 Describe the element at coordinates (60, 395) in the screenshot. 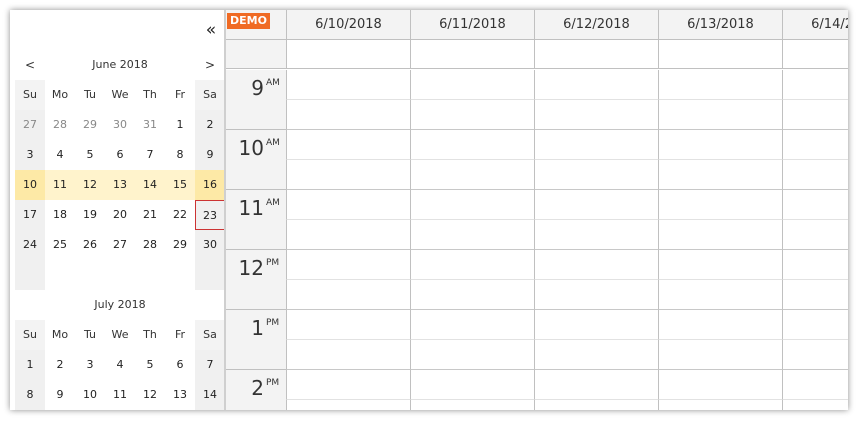

I see `day-cell: 9` at that location.